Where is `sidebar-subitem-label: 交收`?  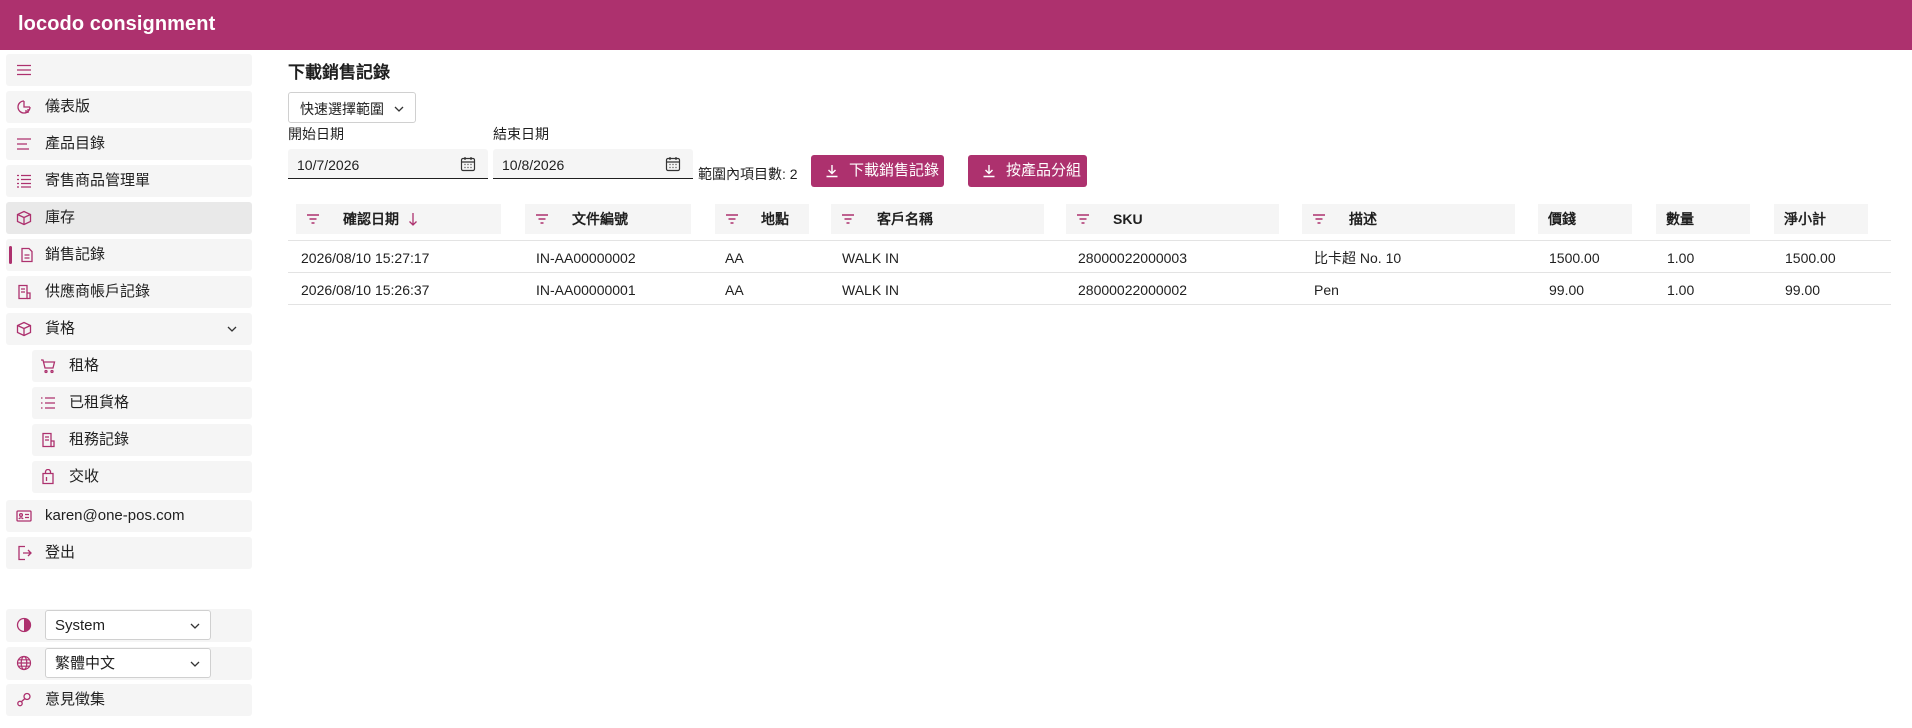
sidebar-subitem-label: 交收 is located at coordinates (84, 476).